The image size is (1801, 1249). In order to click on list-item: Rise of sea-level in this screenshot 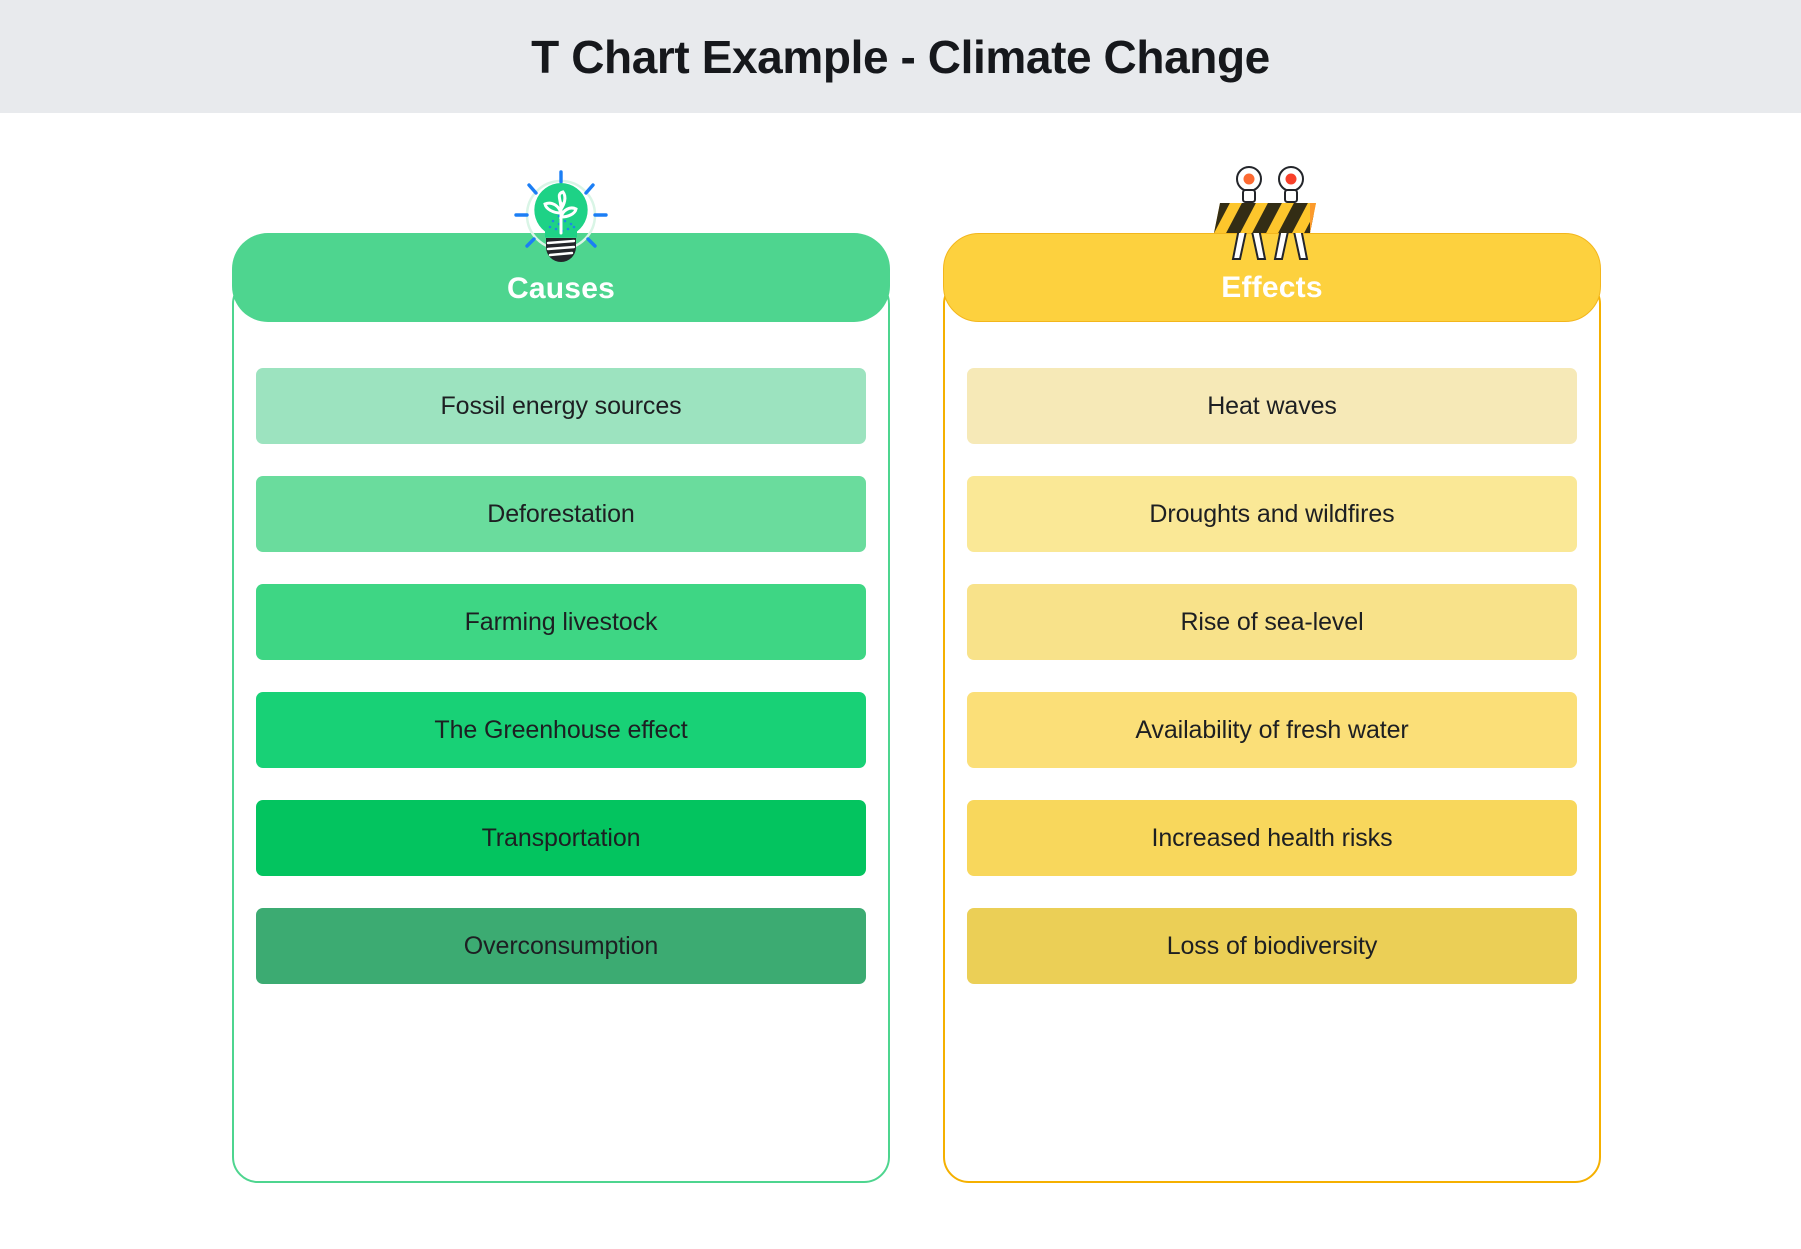, I will do `click(1272, 622)`.